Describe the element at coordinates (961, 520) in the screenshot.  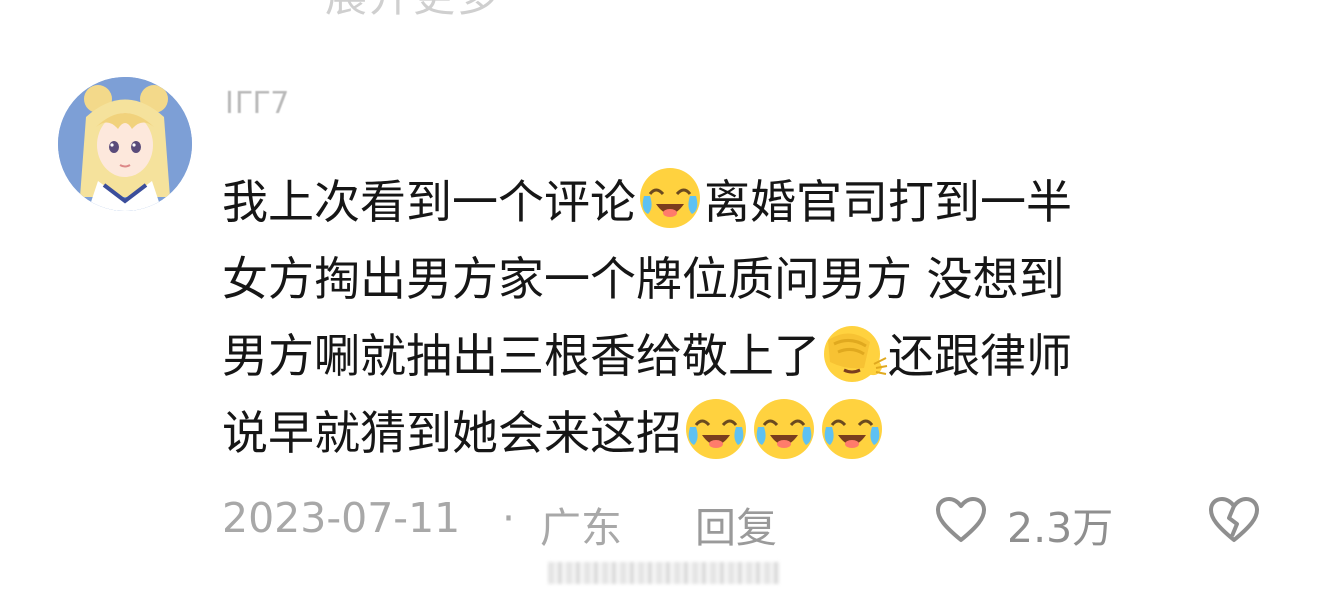
I see `heart-outline-icon` at that location.